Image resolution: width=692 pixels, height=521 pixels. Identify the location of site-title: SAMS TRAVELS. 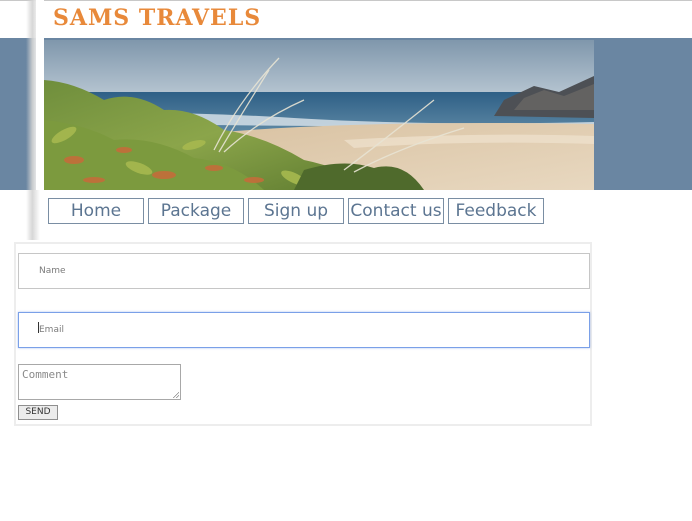
(157, 18).